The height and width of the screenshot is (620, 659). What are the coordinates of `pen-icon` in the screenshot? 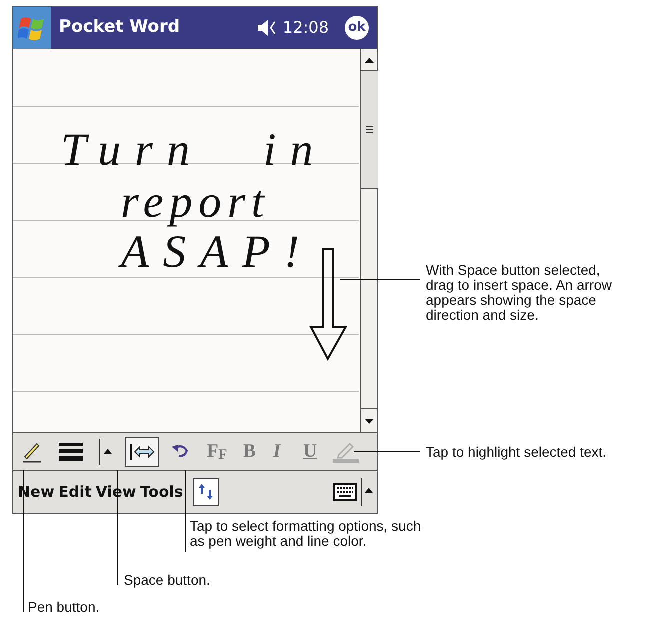 It's located at (32, 451).